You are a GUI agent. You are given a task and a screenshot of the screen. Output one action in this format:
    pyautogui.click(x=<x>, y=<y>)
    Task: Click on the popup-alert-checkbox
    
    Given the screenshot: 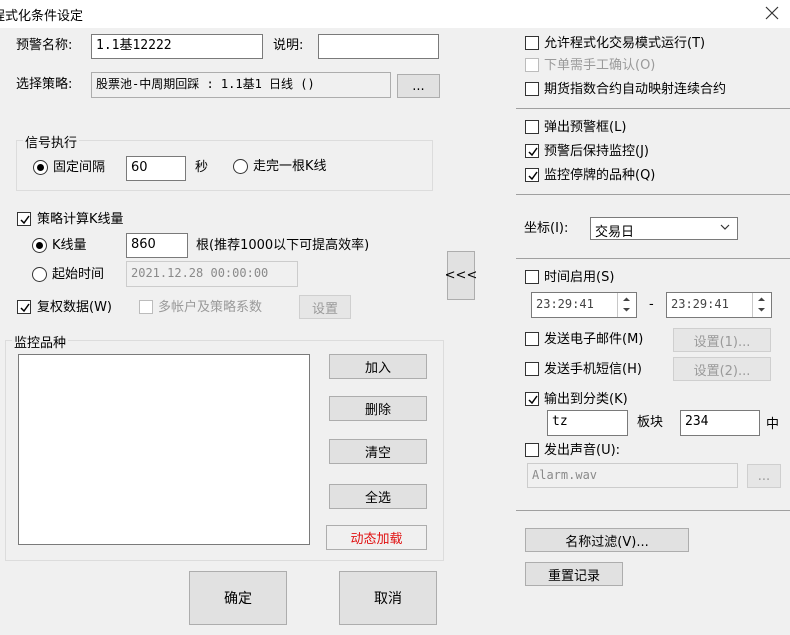 What is the action you would take?
    pyautogui.click(x=532, y=127)
    